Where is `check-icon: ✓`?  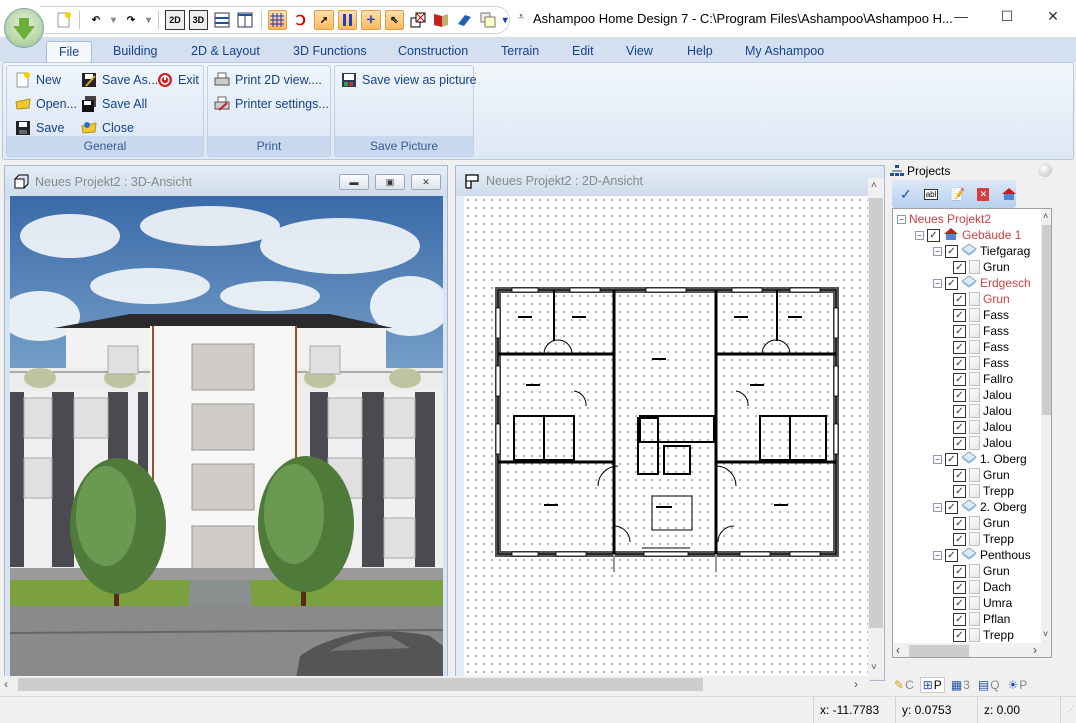 check-icon: ✓ is located at coordinates (906, 194).